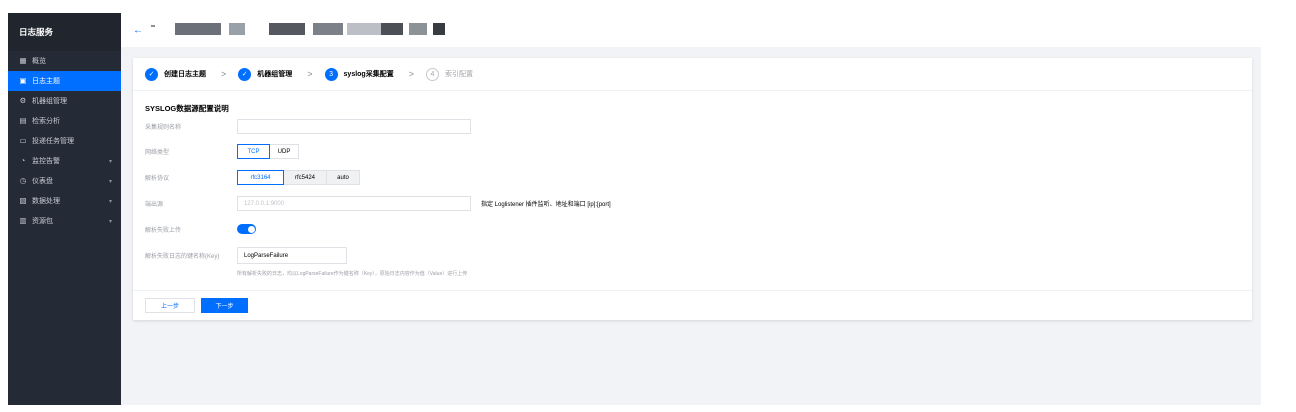  What do you see at coordinates (275, 74) in the screenshot?
I see `step-label: 机器组管理` at bounding box center [275, 74].